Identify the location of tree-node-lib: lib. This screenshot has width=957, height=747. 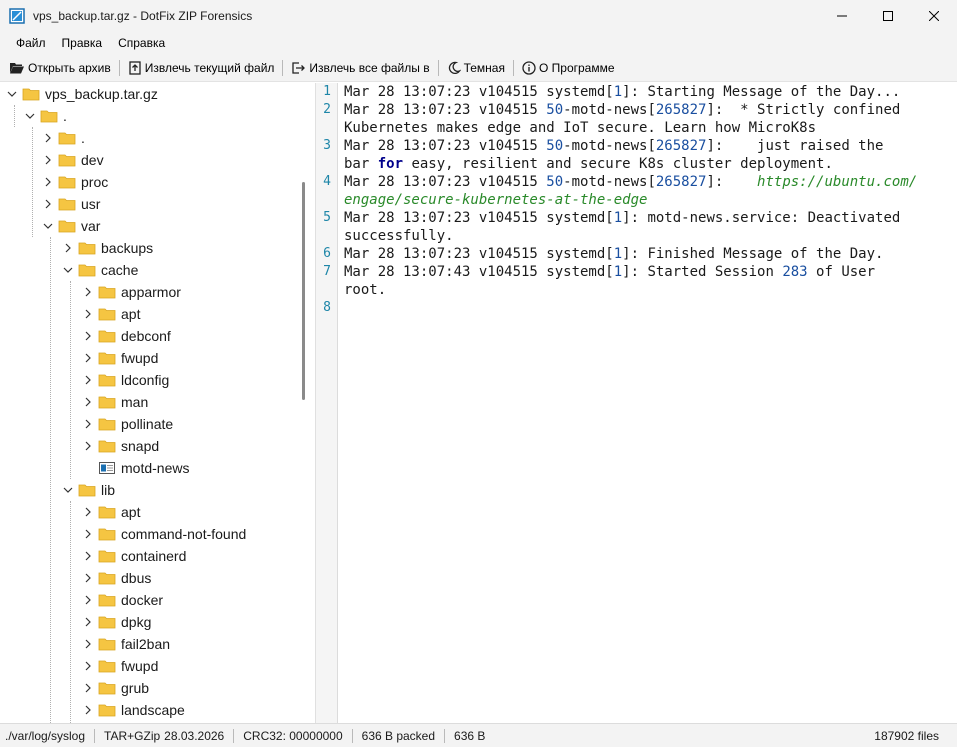
(88, 490).